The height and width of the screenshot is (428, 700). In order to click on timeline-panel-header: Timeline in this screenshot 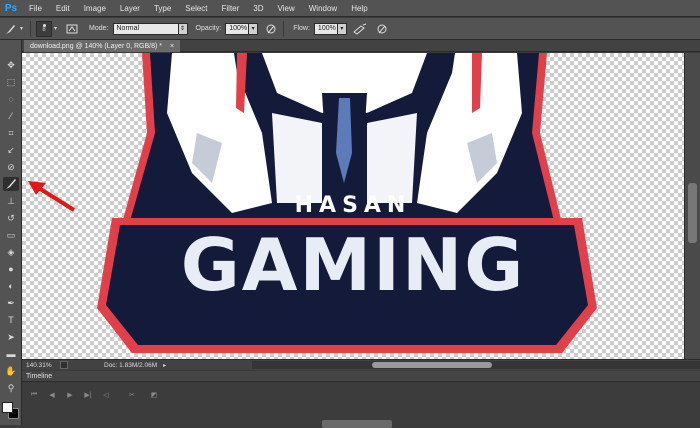, I will do `click(361, 376)`.